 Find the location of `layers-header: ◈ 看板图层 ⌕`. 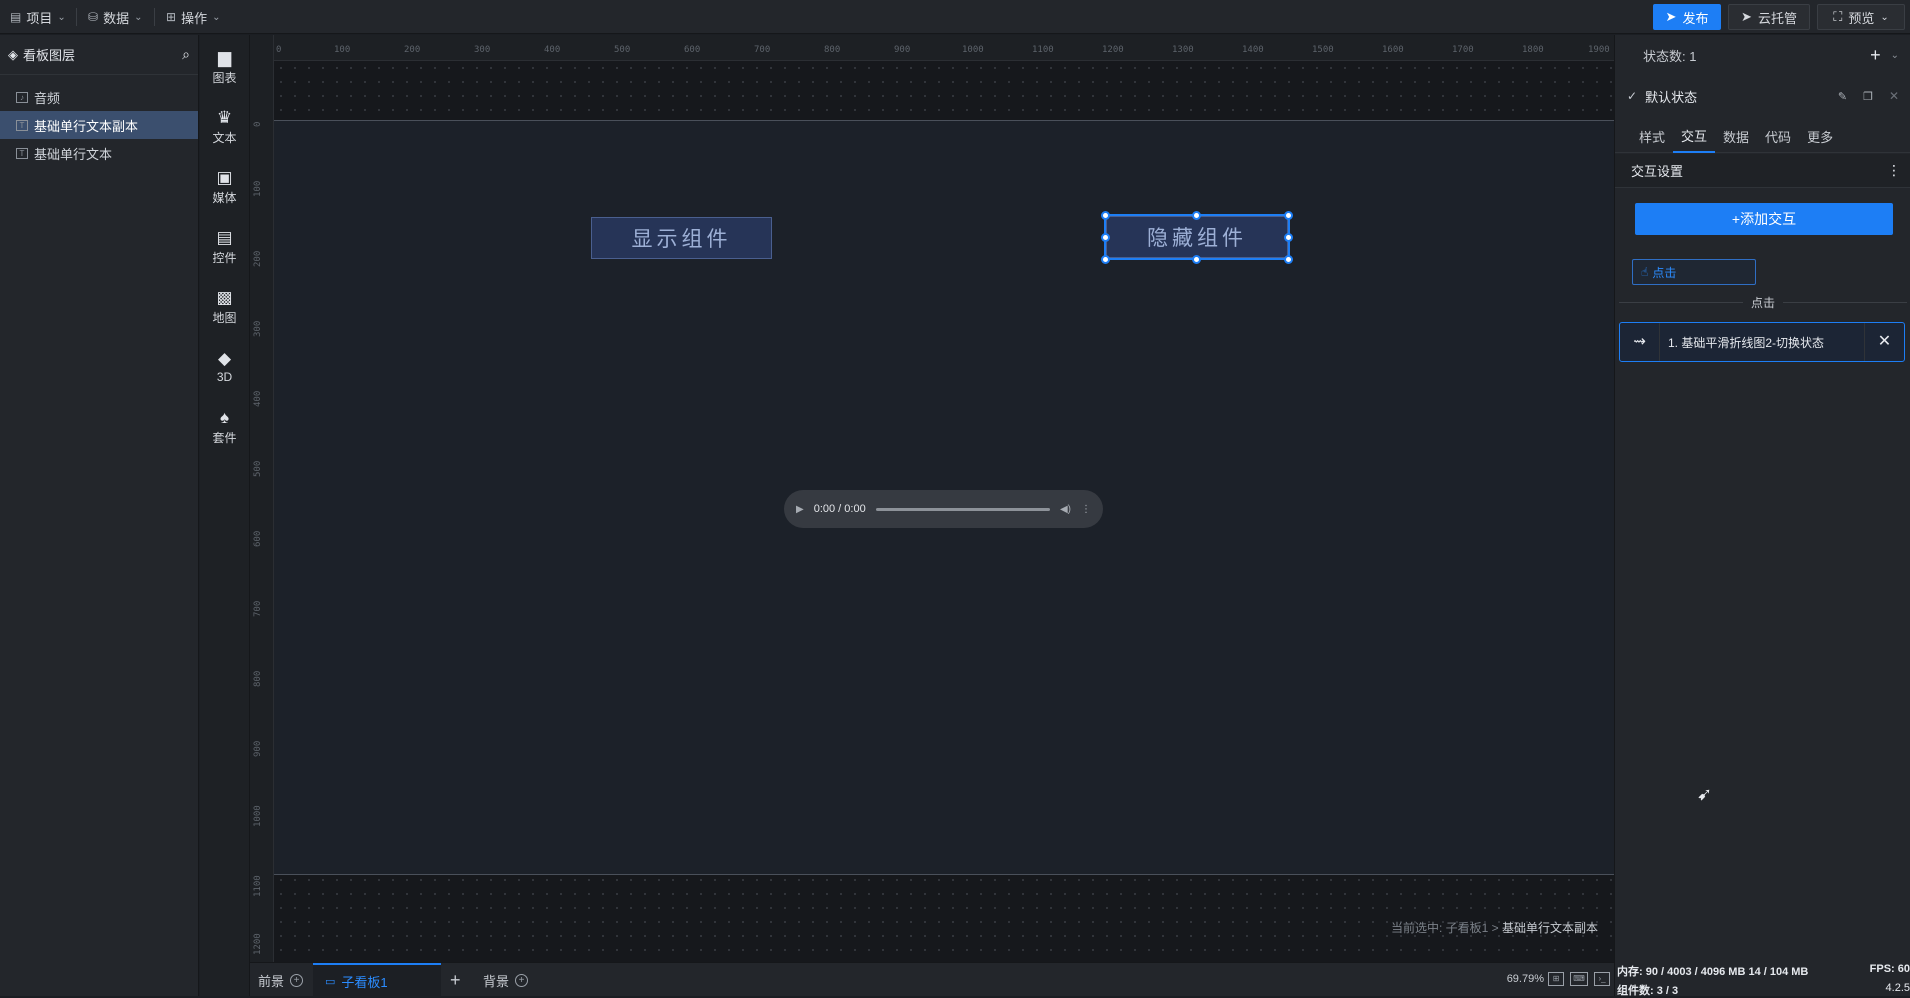

layers-header: ◈ 看板图层 ⌕ is located at coordinates (99, 55).